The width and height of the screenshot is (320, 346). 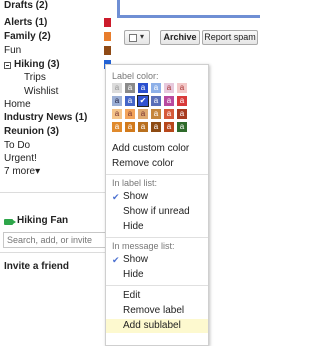 I want to click on sidebar-item-family: Family (2), so click(x=27, y=37).